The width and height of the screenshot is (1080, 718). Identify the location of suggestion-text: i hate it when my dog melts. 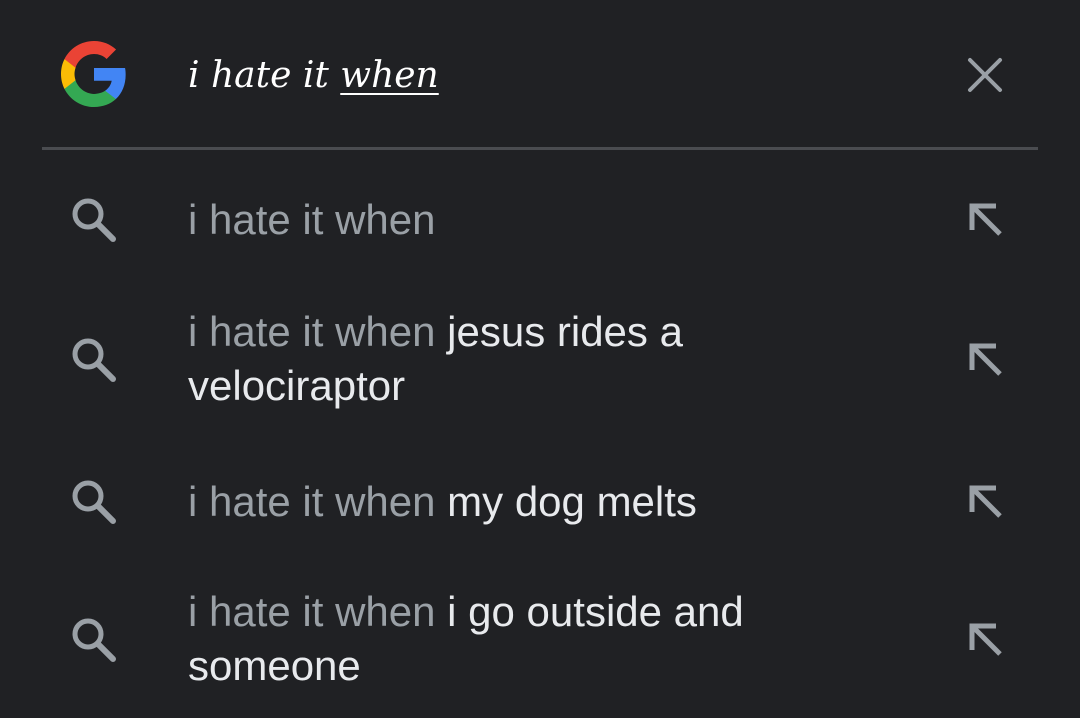
(538, 502).